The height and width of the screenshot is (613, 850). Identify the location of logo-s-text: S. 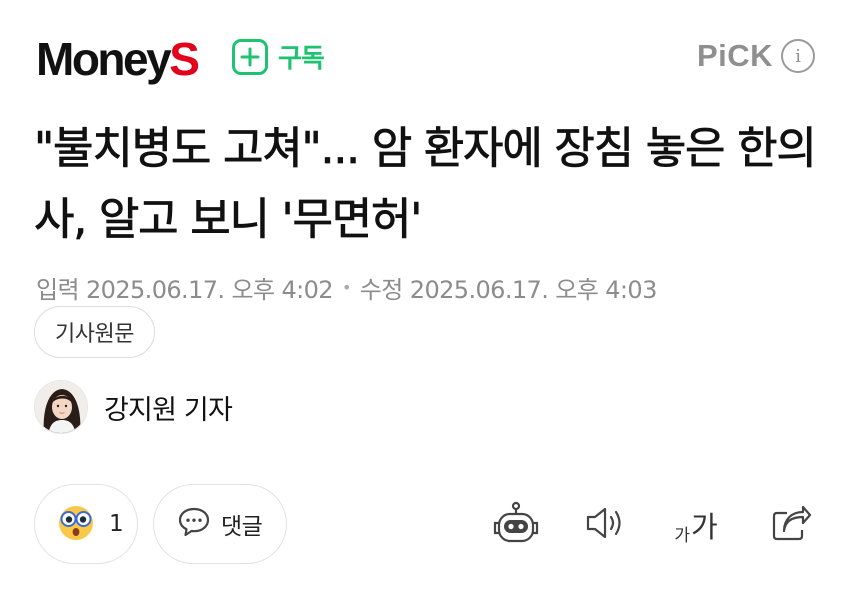
(184, 59).